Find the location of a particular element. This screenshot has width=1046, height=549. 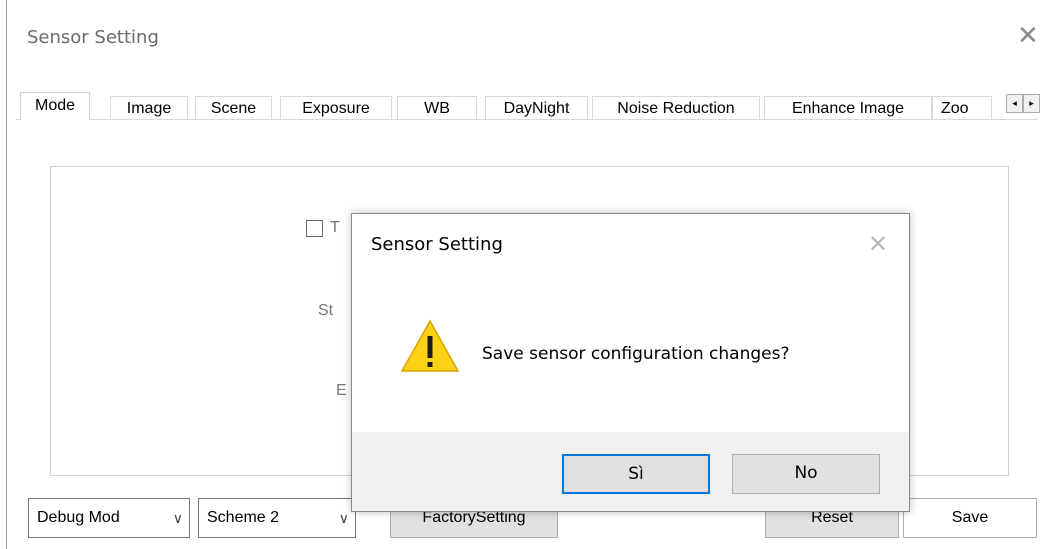

checkbox-label-partial: T is located at coordinates (335, 227).